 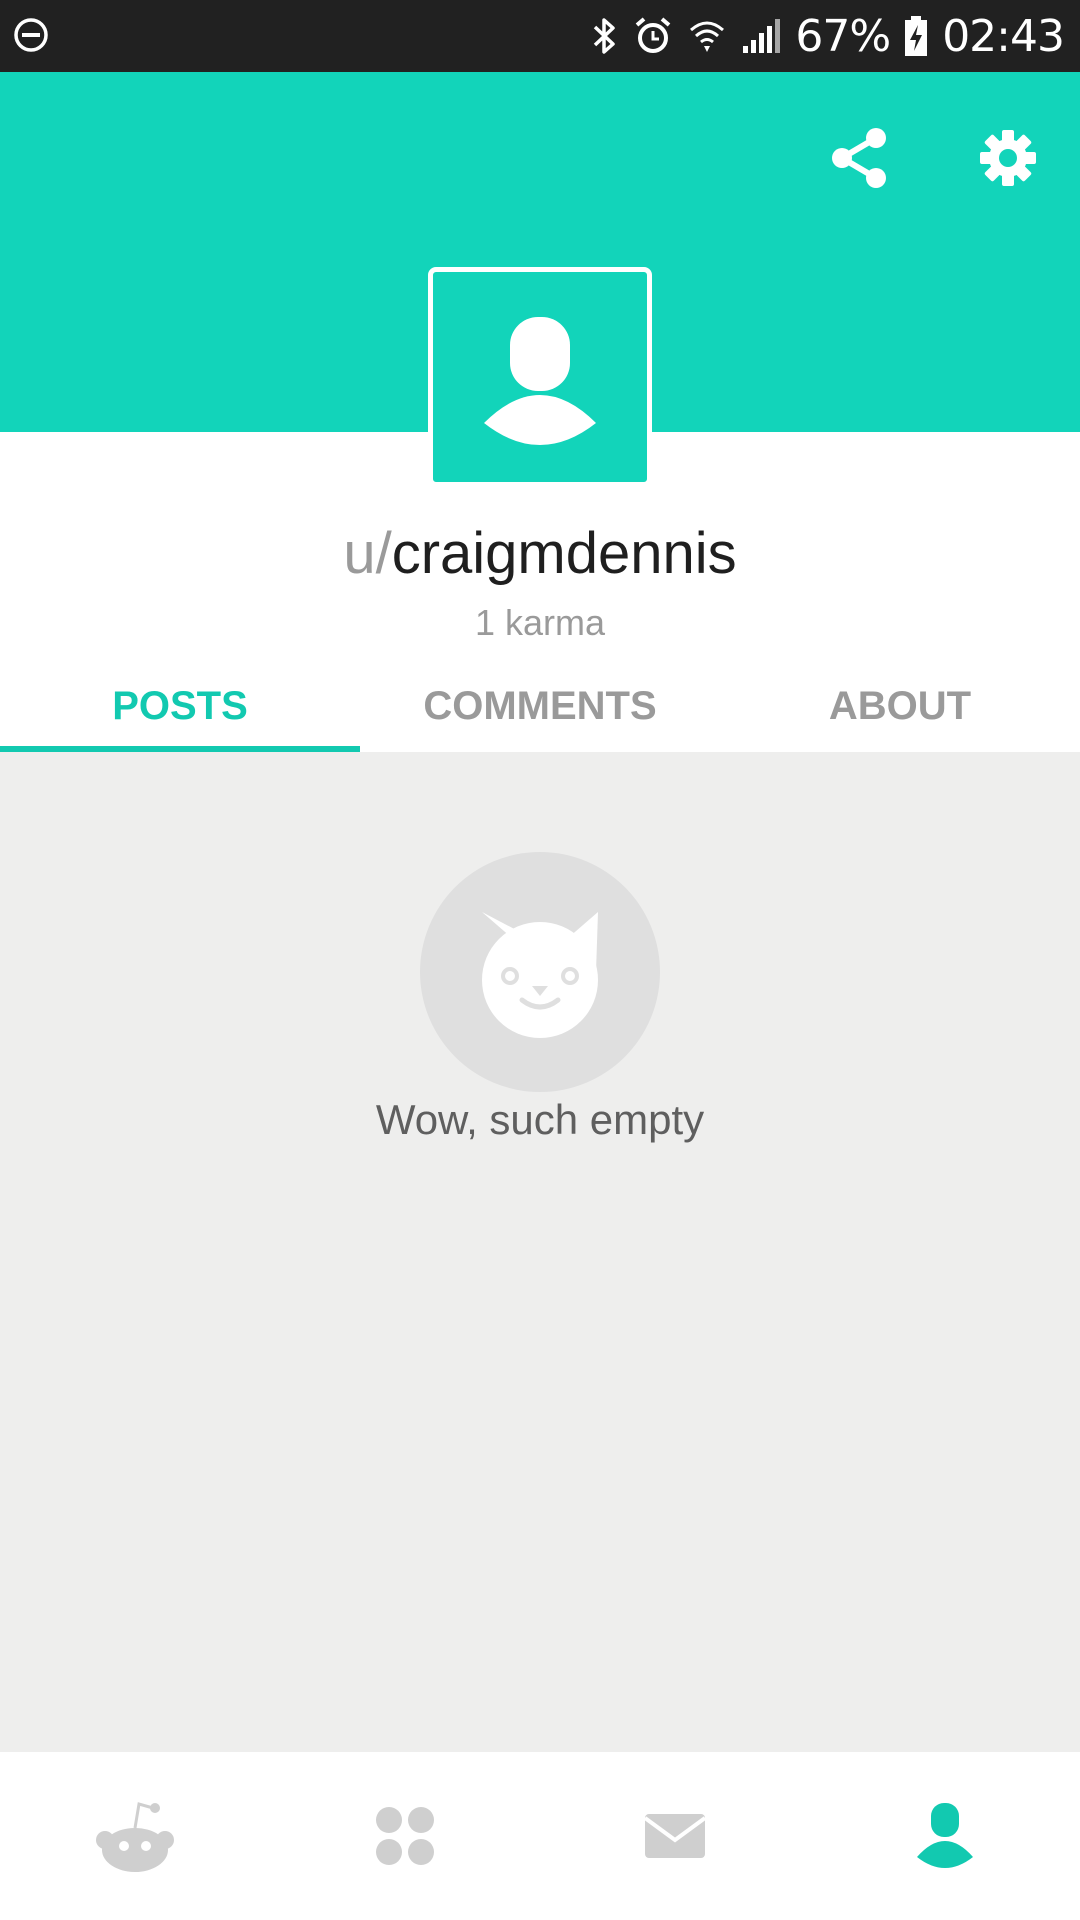 What do you see at coordinates (1003, 36) in the screenshot?
I see `status-time: 02:43` at bounding box center [1003, 36].